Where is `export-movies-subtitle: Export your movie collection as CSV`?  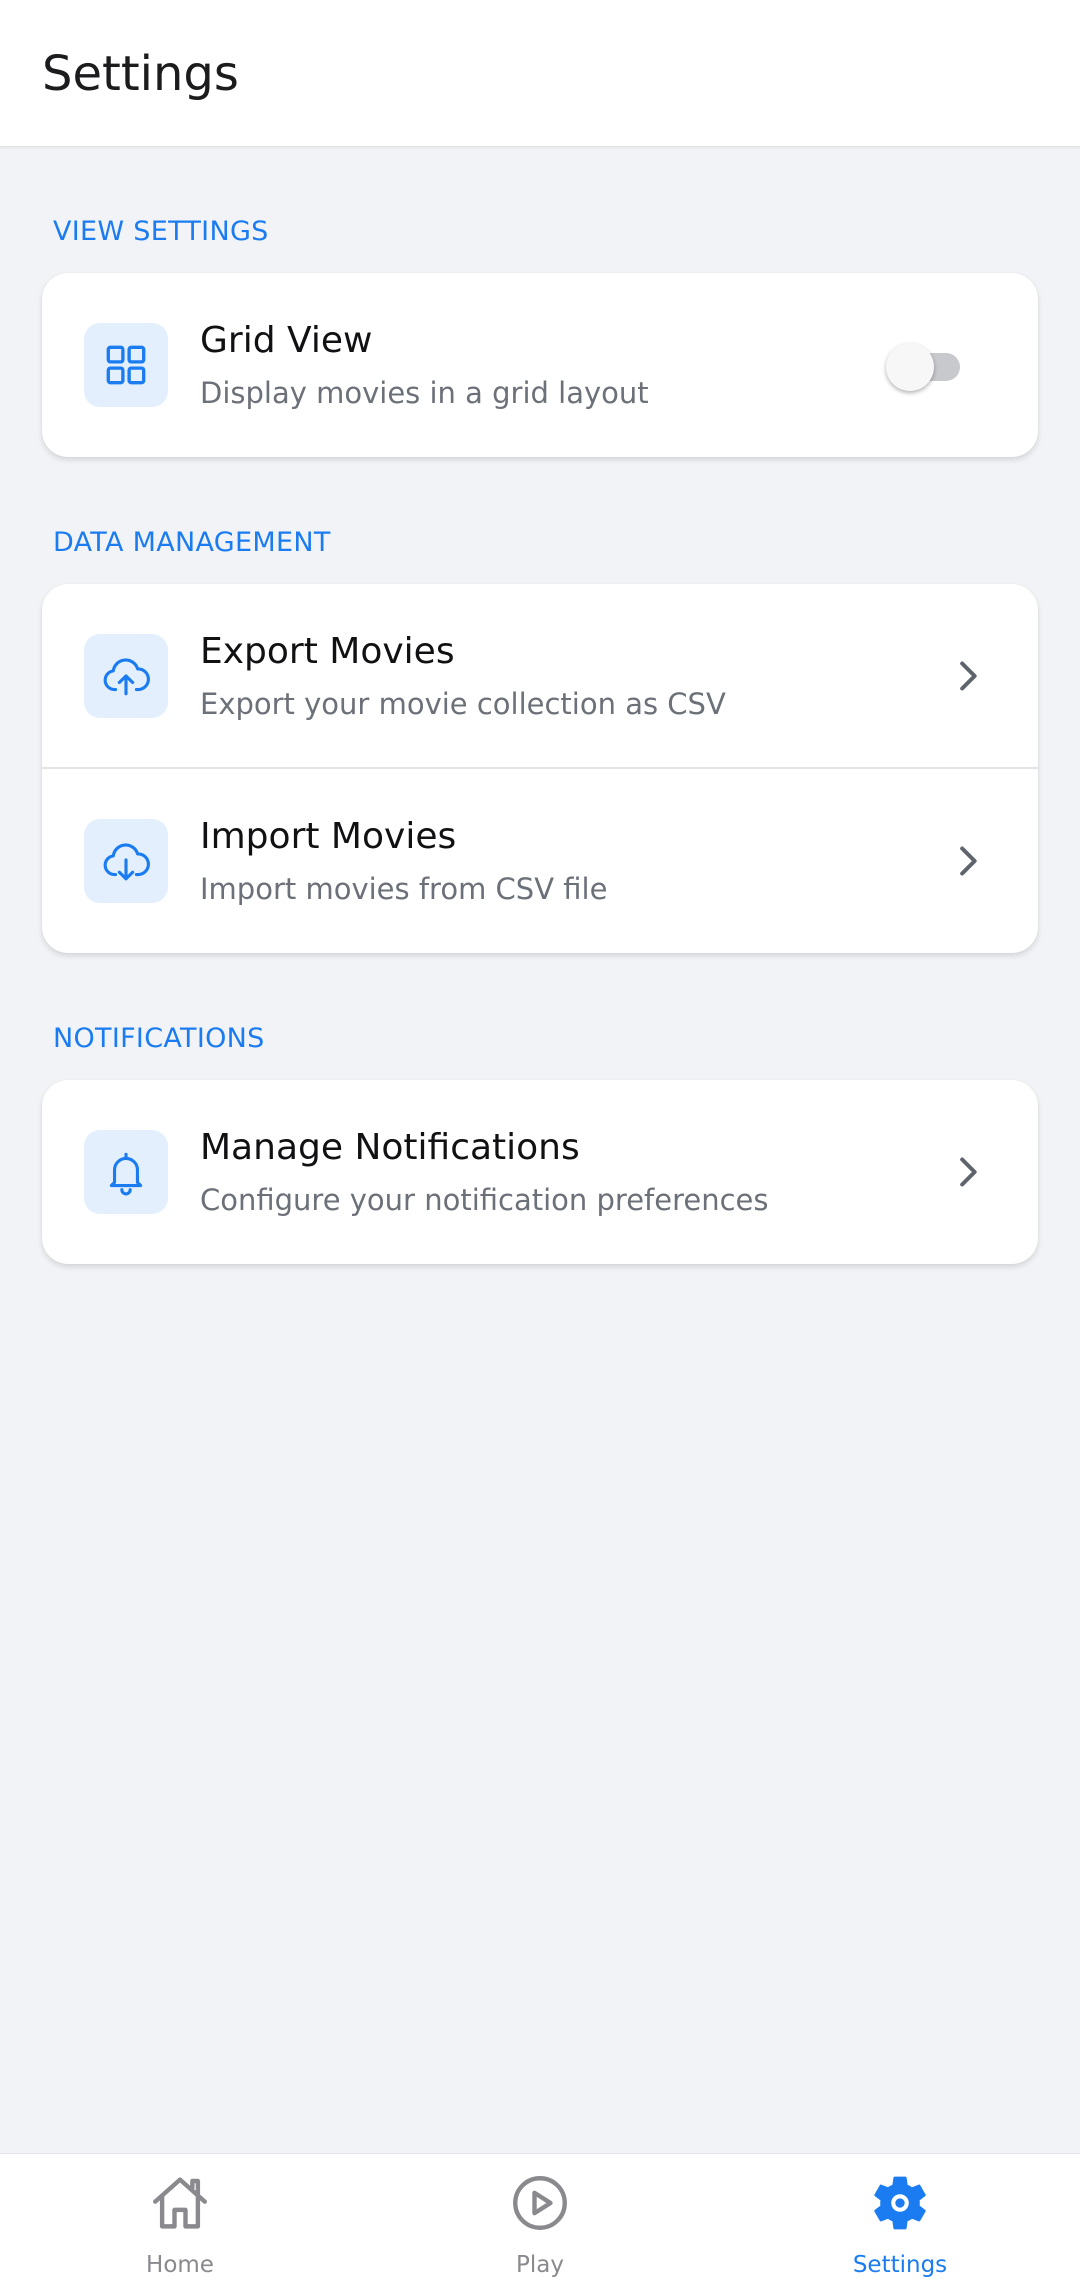
export-movies-subtitle: Export your movie collection as CSV is located at coordinates (463, 704).